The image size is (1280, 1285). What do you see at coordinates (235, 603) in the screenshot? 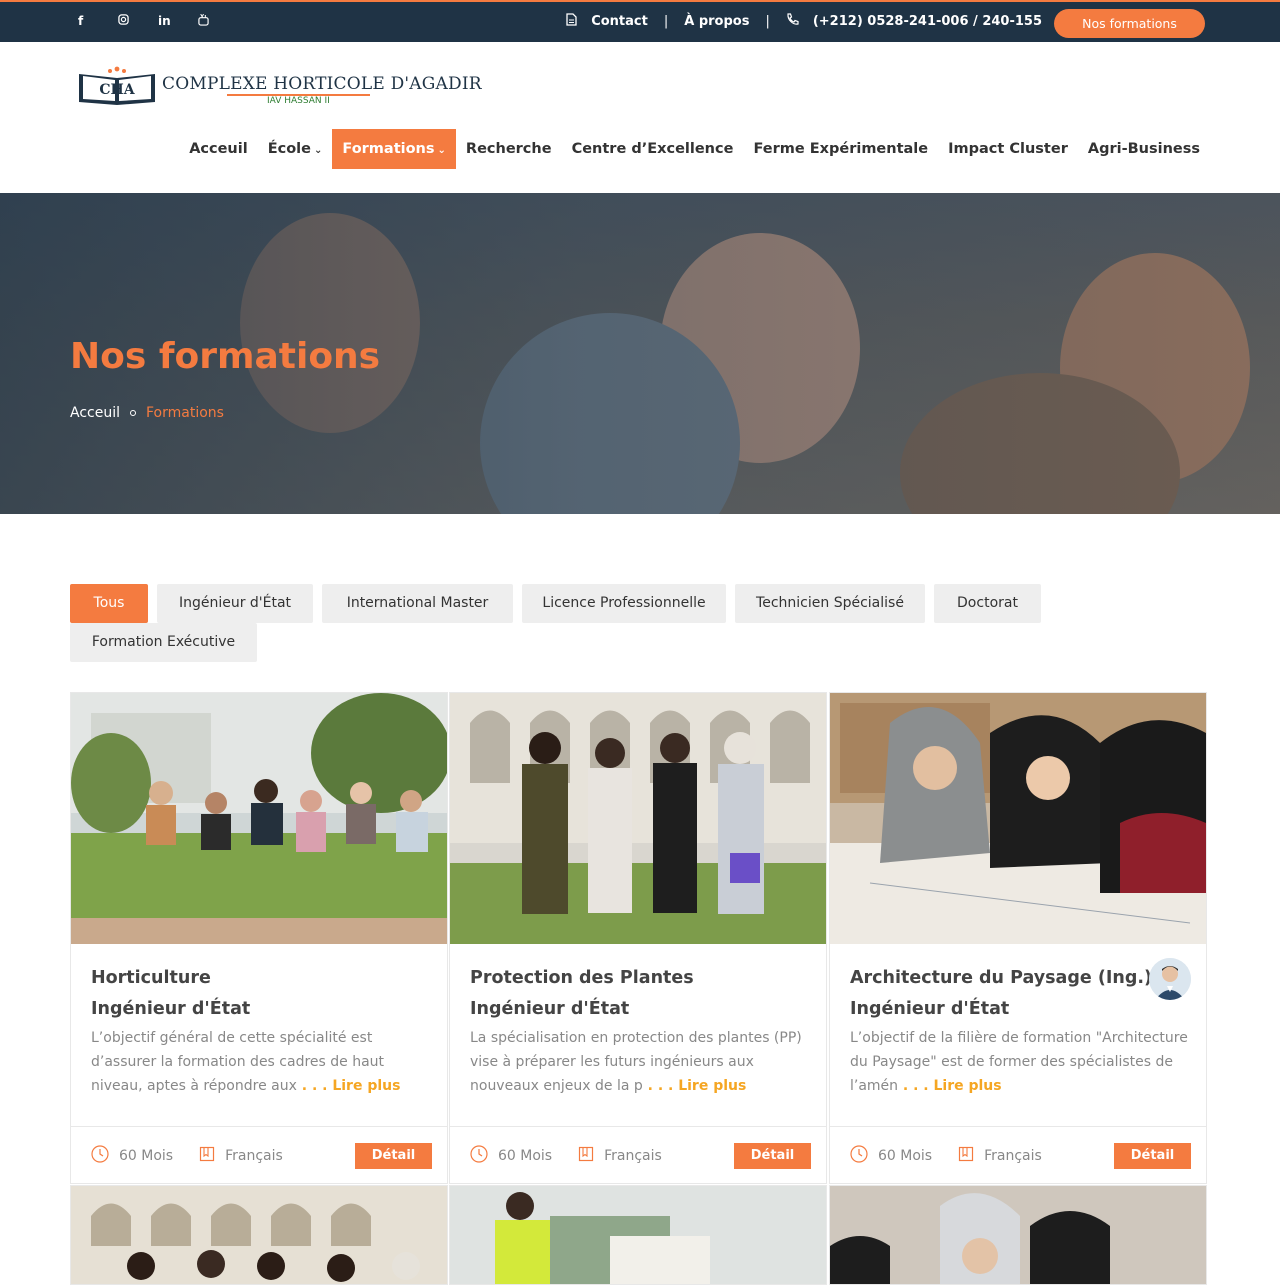
I see `filter-ingenieur-etat: Ingénieur d'État` at bounding box center [235, 603].